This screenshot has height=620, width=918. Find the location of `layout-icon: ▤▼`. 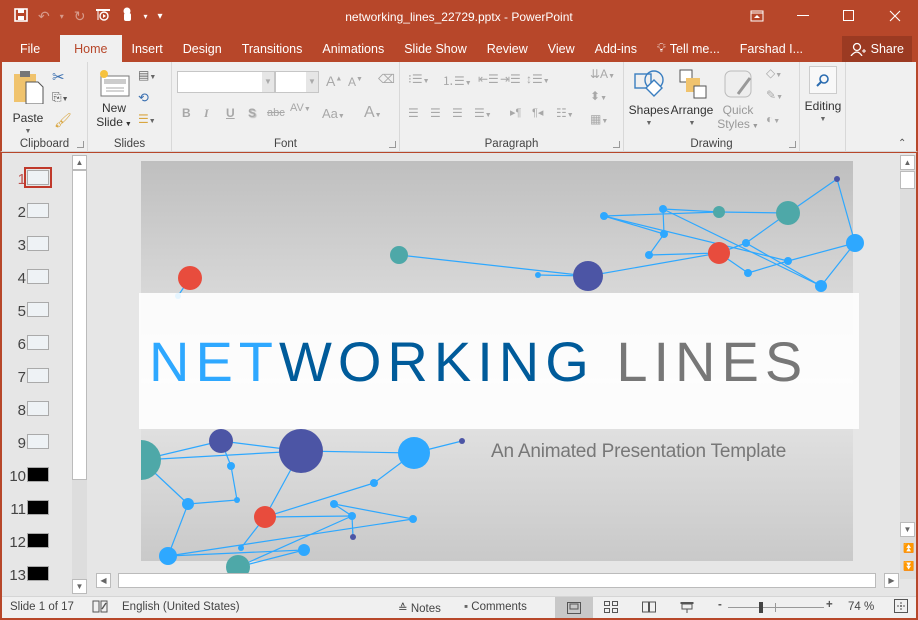

layout-icon: ▤▼ is located at coordinates (147, 75).